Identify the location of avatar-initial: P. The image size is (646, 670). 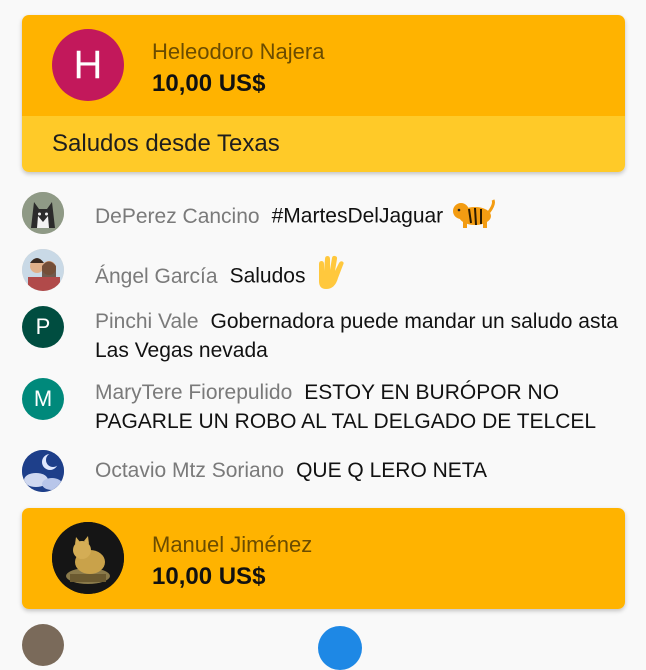
(43, 326).